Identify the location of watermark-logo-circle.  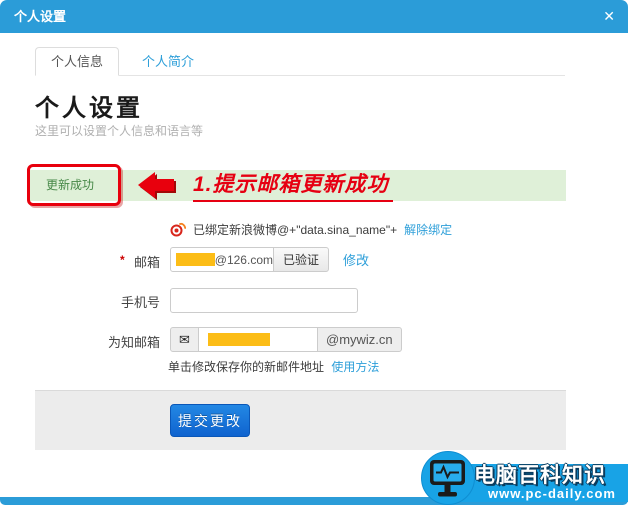
(448, 478).